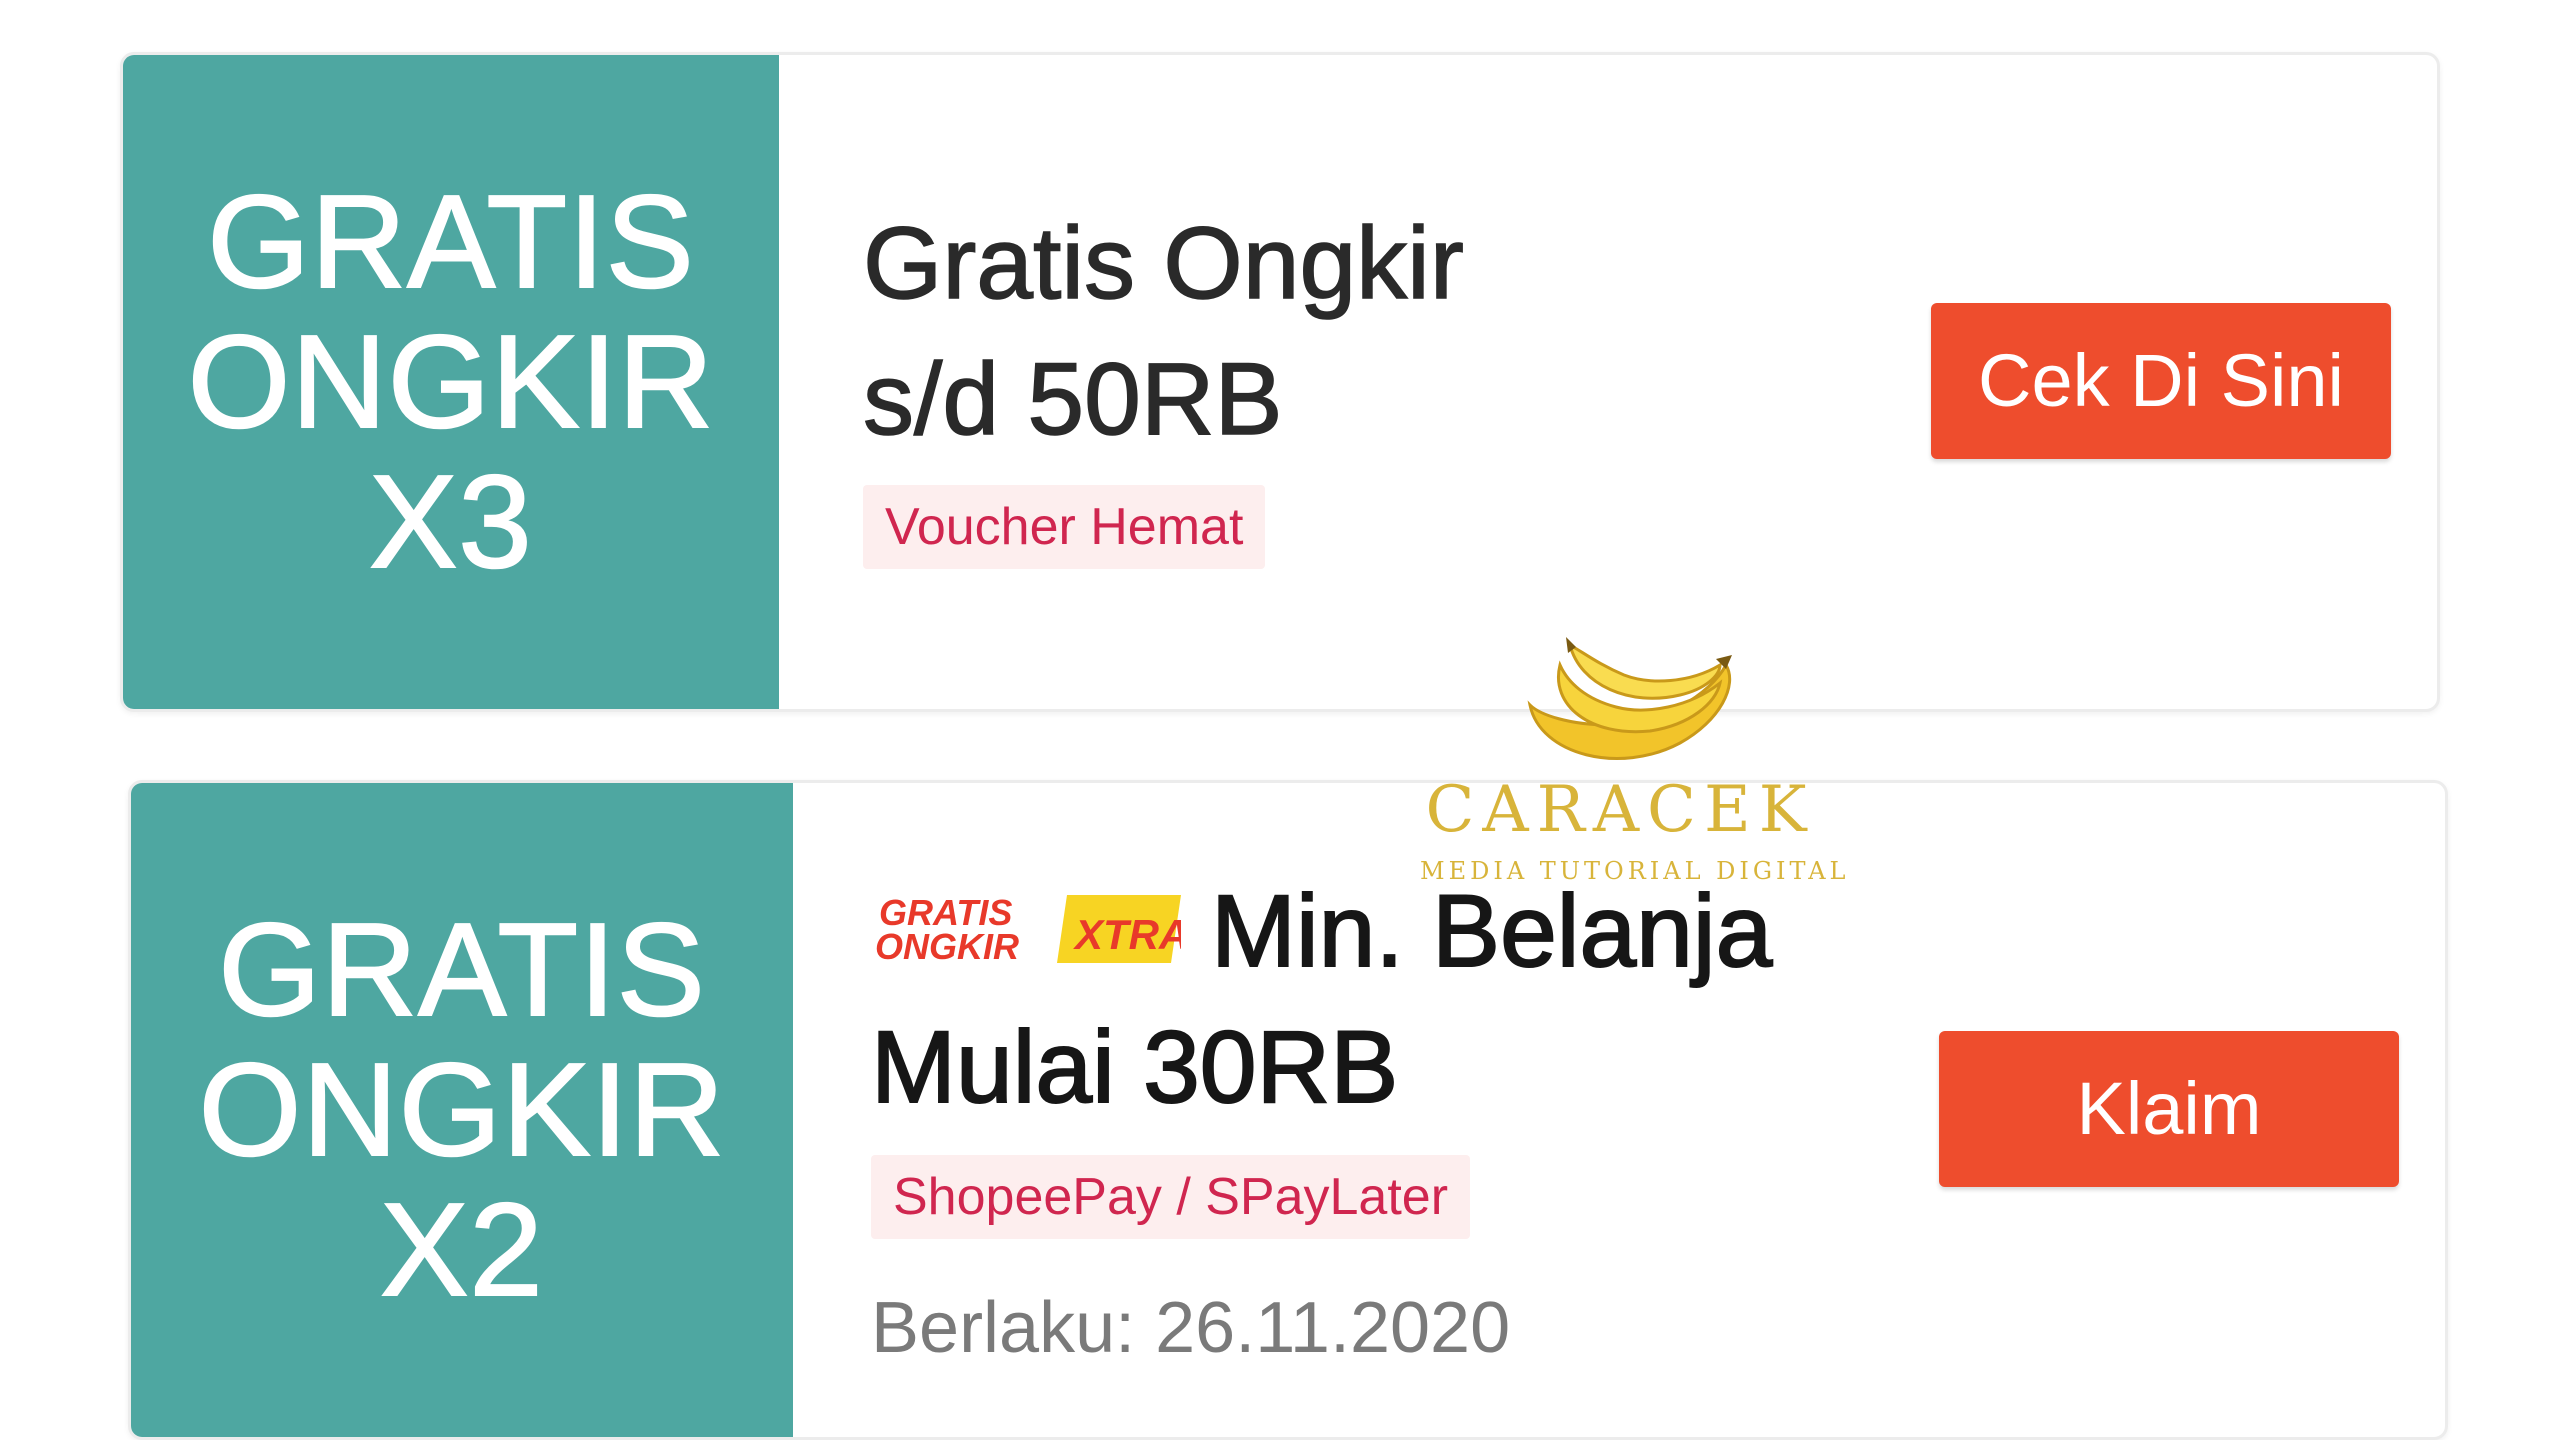 The height and width of the screenshot is (1440, 2560). I want to click on voucher-tag: ShopeePay / SPayLater, so click(1171, 1197).